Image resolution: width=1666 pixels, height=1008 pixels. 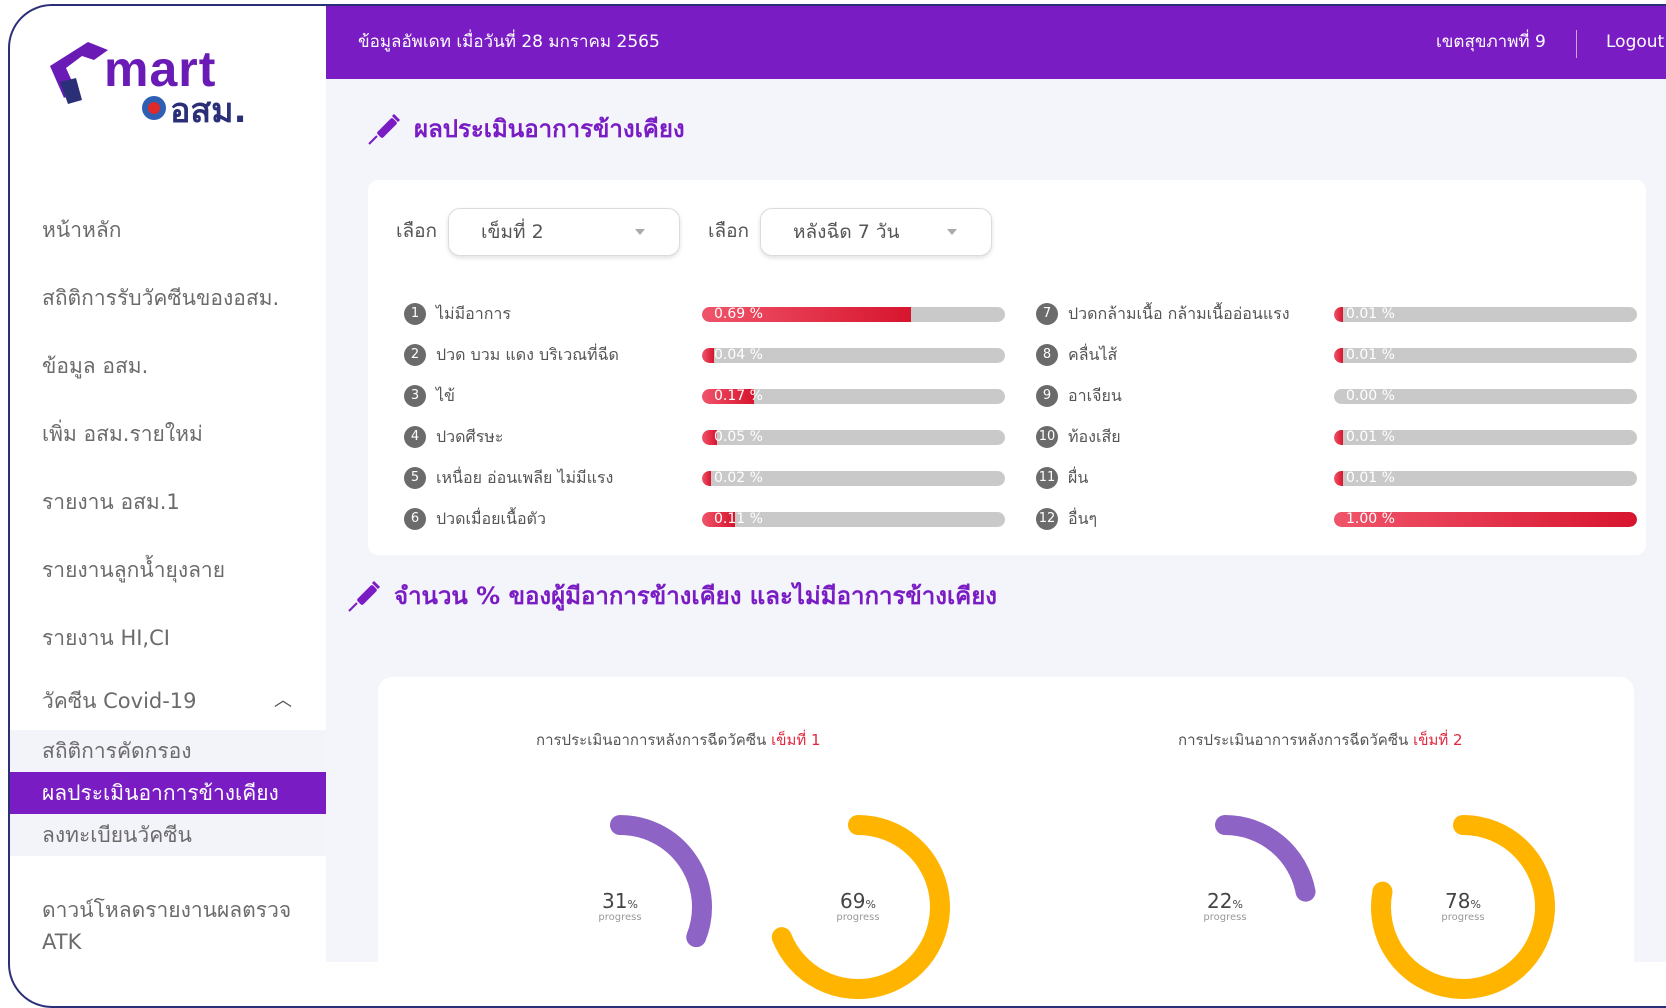 I want to click on symptom-row: 2 ปวด บวม แดง บริเวณที่ฉีด 0.04 %, so click(x=704, y=357).